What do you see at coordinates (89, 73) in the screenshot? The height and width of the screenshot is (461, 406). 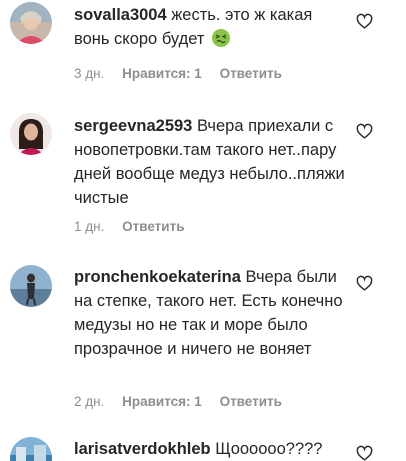 I see `comment-time: 3 дн.` at bounding box center [89, 73].